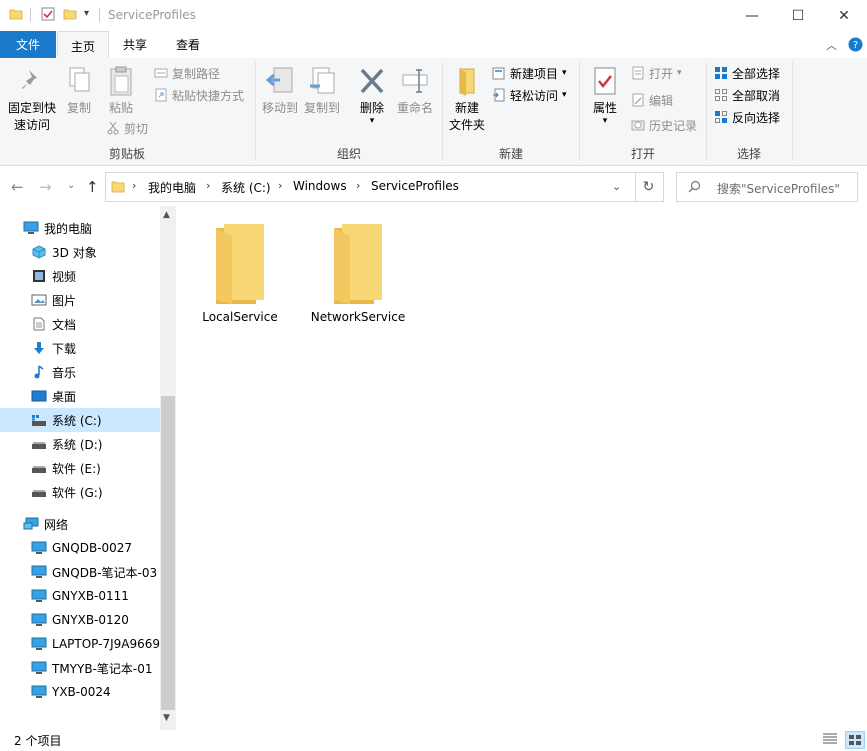 The height and width of the screenshot is (751, 867). I want to click on scroll-up-icon: ▲, so click(166, 215).